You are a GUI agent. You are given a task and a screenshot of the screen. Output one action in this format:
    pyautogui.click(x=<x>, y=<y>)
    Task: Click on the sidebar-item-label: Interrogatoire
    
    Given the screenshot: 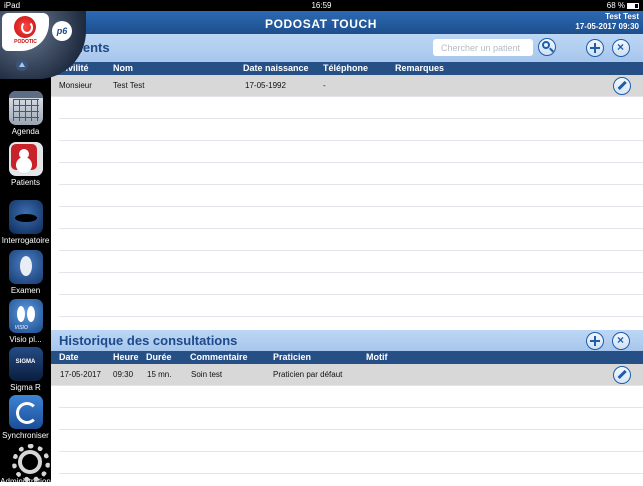 What is the action you would take?
    pyautogui.click(x=25, y=240)
    